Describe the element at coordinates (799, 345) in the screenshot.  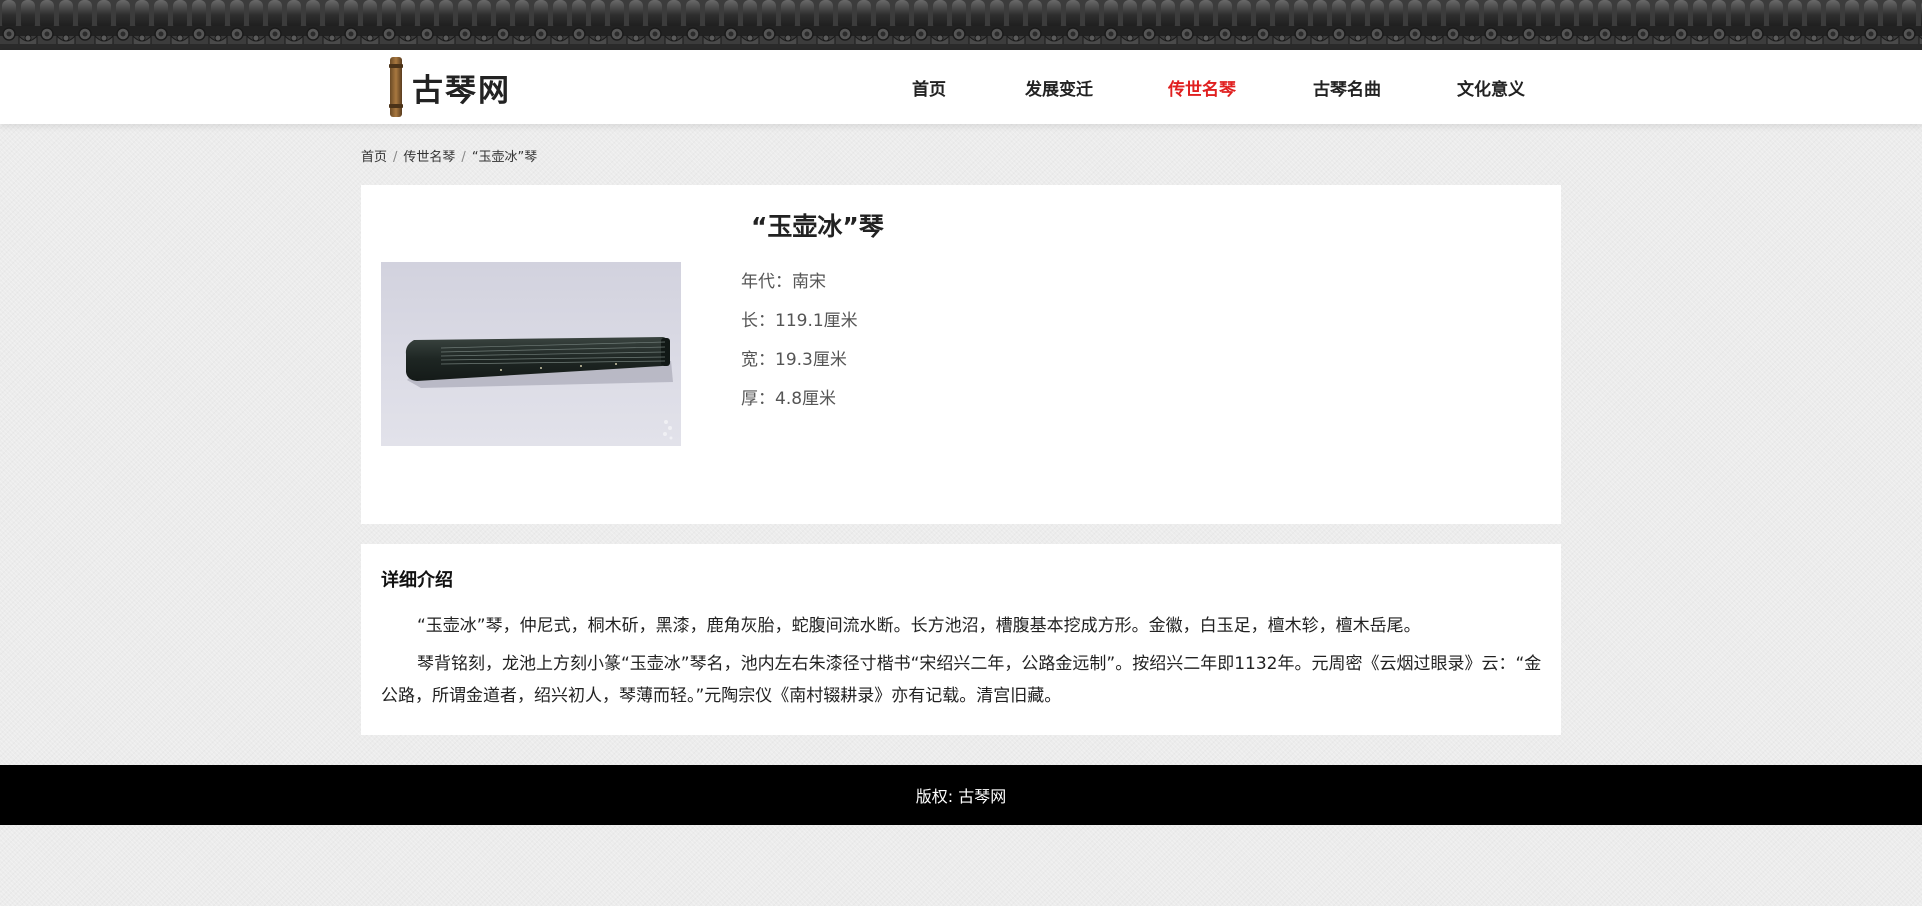
I see `qin-attributes: 年代：南宋 长：119.1厘米 宽：19.3厘米 厚：4.8厘米` at that location.